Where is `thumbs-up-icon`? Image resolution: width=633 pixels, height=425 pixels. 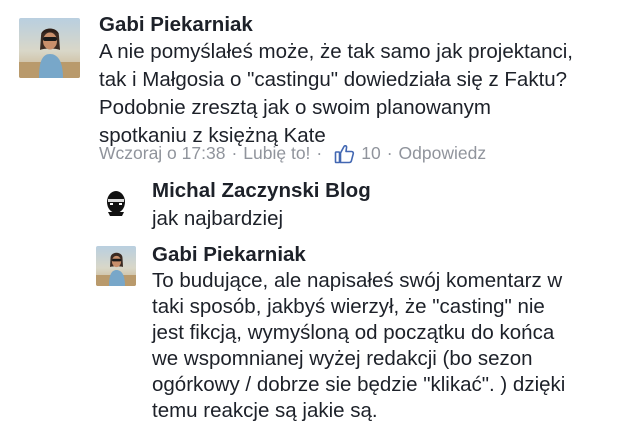
thumbs-up-icon is located at coordinates (344, 153).